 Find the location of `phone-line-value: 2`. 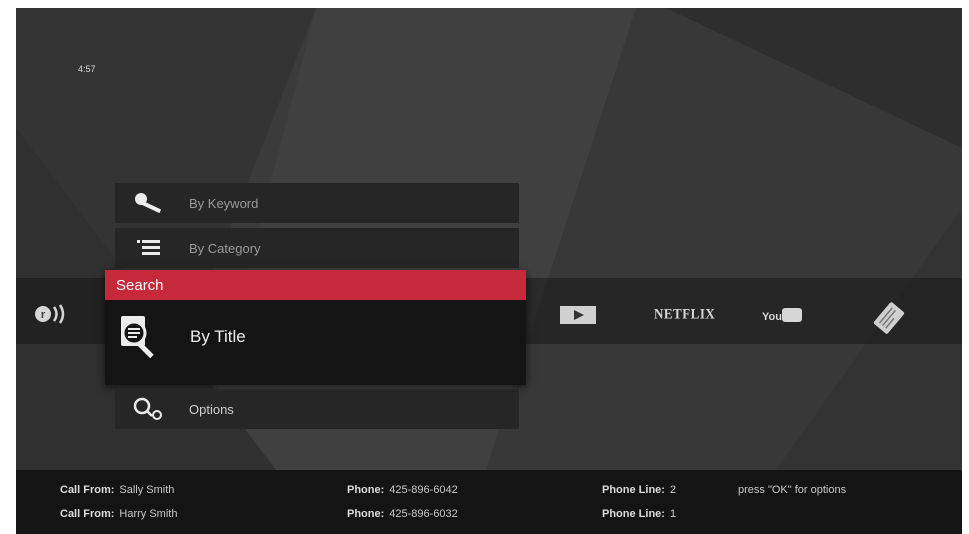

phone-line-value: 2 is located at coordinates (673, 490).